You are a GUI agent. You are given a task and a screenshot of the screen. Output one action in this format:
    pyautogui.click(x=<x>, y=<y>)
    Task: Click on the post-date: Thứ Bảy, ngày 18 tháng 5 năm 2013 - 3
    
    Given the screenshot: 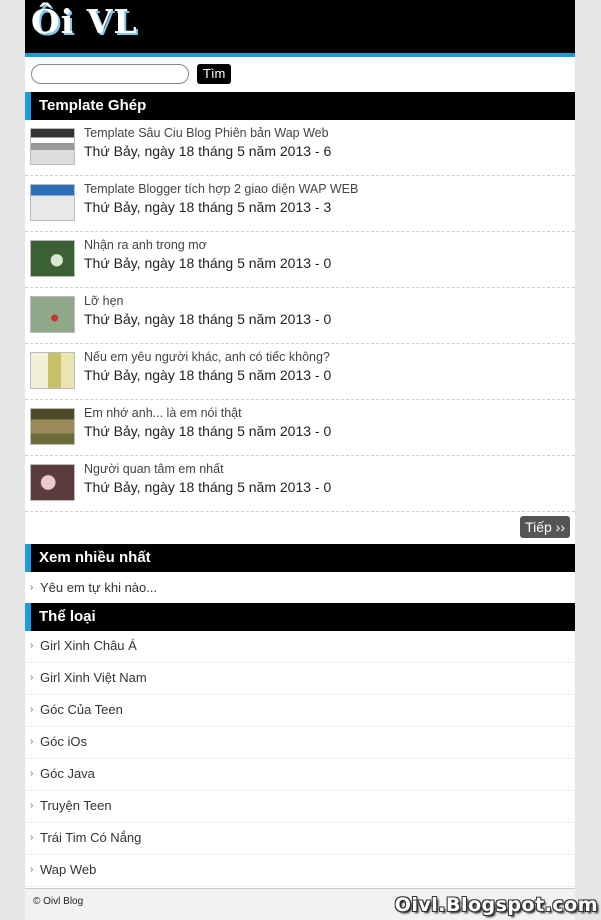 What is the action you would take?
    pyautogui.click(x=208, y=207)
    